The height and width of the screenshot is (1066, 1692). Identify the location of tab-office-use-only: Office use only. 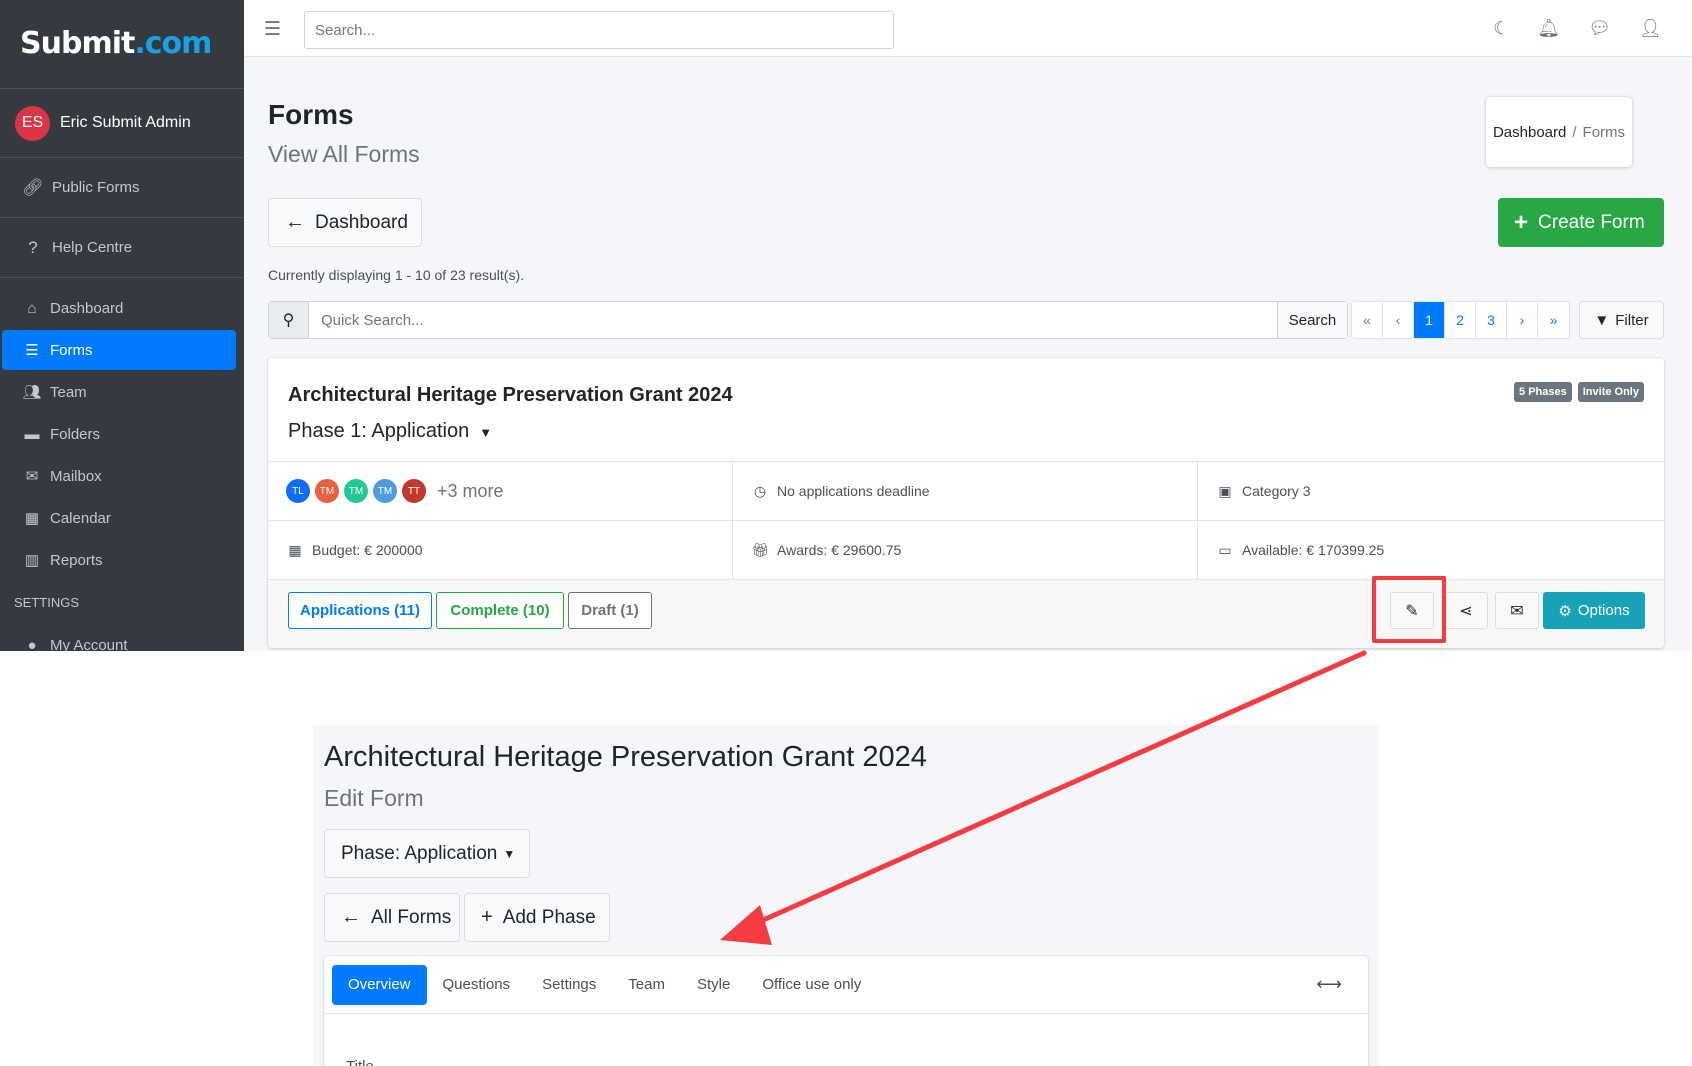
(811, 985).